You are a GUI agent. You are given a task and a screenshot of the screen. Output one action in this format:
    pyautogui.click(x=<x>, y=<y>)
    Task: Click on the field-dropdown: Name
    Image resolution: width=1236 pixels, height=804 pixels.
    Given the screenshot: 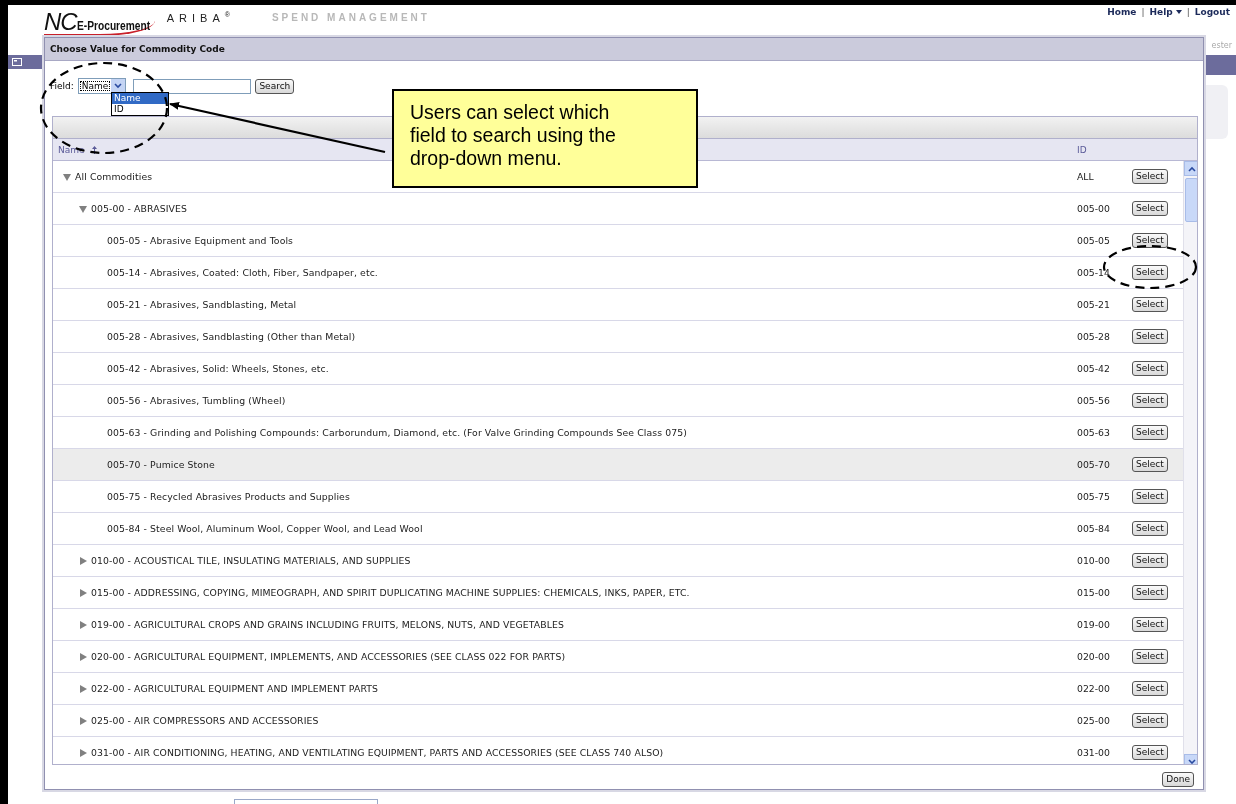 What is the action you would take?
    pyautogui.click(x=102, y=86)
    